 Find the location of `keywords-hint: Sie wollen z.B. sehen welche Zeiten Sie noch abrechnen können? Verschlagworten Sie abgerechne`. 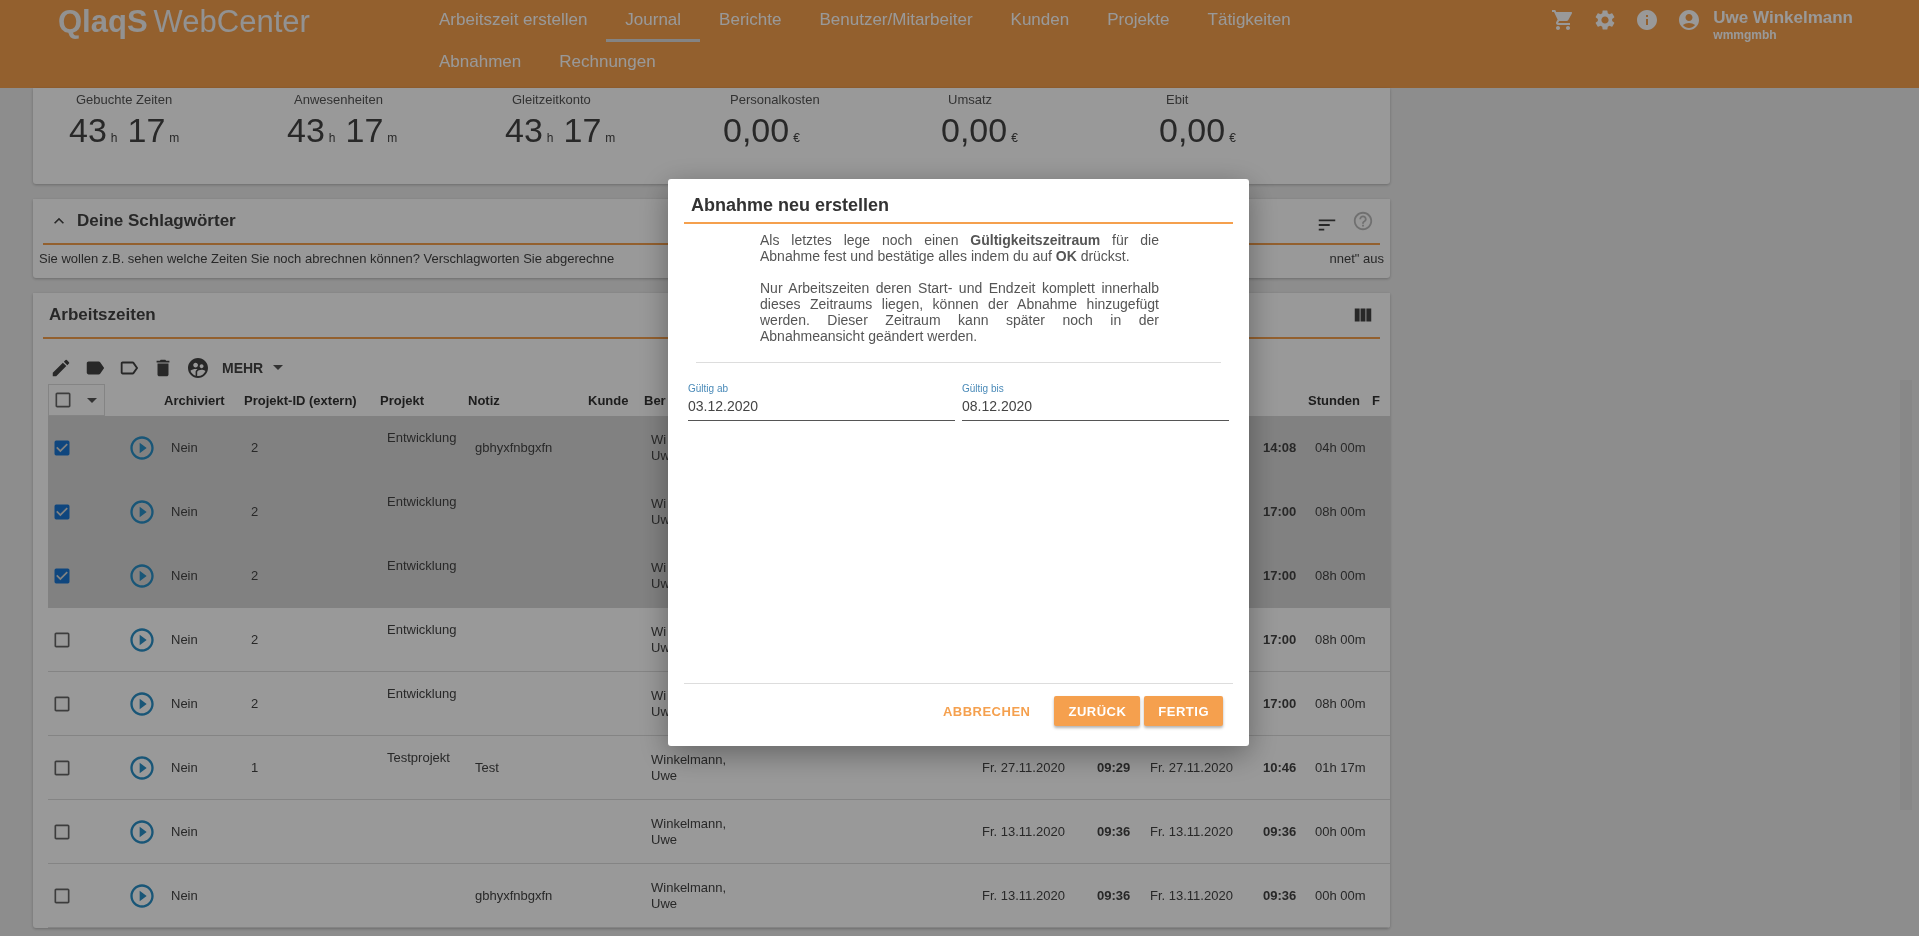

keywords-hint: Sie wollen z.B. sehen welche Zeiten Sie noch abrechnen können? Verschlagworten Sie abgerechne is located at coordinates (327, 258).